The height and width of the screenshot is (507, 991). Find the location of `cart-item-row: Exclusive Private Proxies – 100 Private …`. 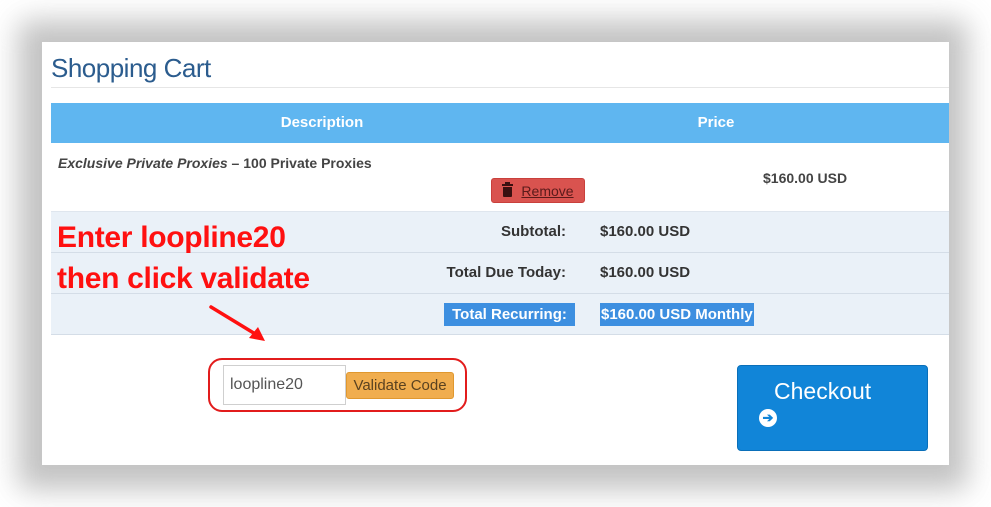

cart-item-row: Exclusive Private Proxies – 100 Private … is located at coordinates (500, 177).